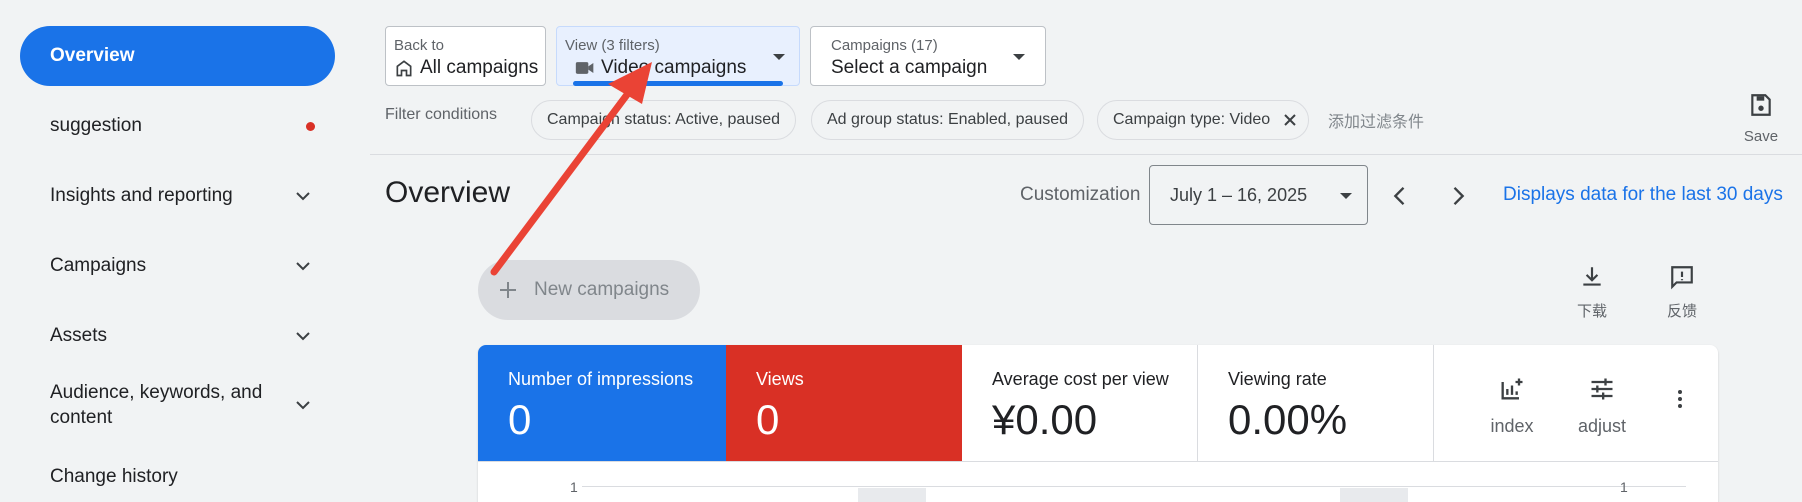  Describe the element at coordinates (1290, 120) in the screenshot. I see `close-icon` at that location.